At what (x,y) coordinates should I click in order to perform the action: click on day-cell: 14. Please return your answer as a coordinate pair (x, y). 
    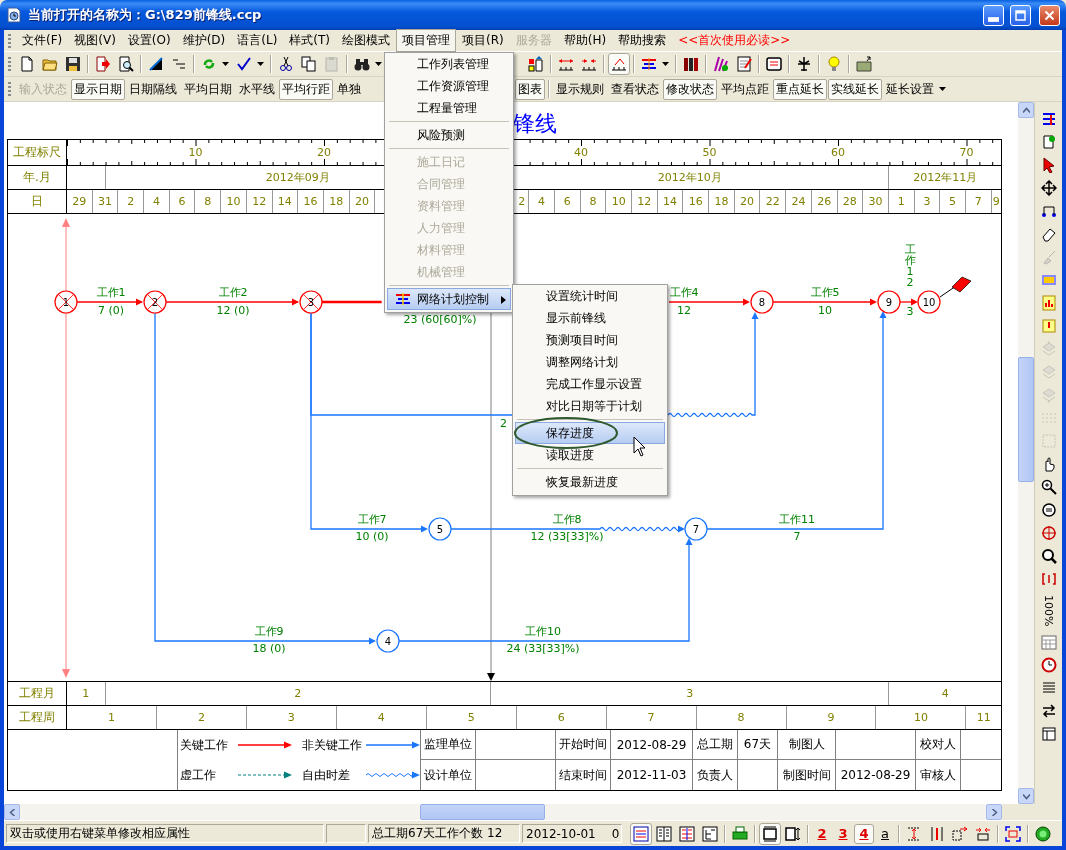
    Looking at the image, I should click on (670, 201).